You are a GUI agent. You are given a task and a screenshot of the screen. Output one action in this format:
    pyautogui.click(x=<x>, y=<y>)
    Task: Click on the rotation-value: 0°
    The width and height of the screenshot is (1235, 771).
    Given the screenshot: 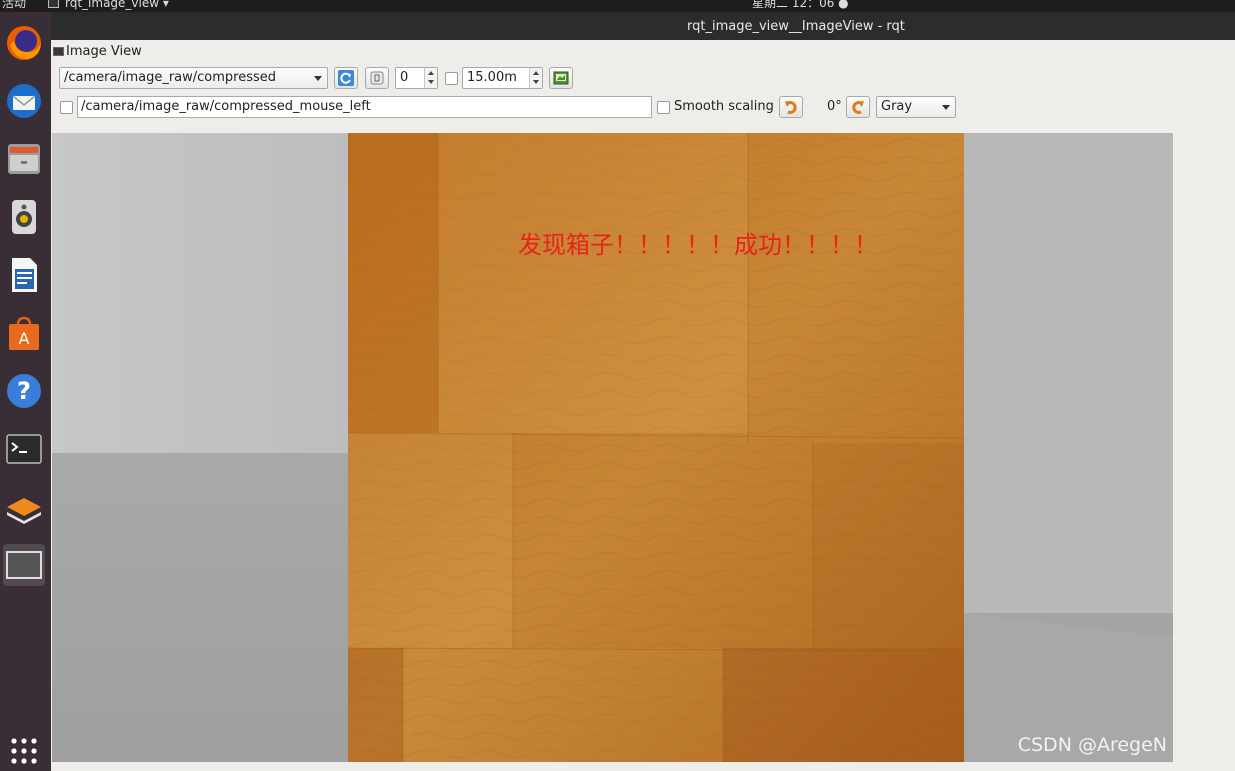 What is the action you would take?
    pyautogui.click(x=834, y=106)
    